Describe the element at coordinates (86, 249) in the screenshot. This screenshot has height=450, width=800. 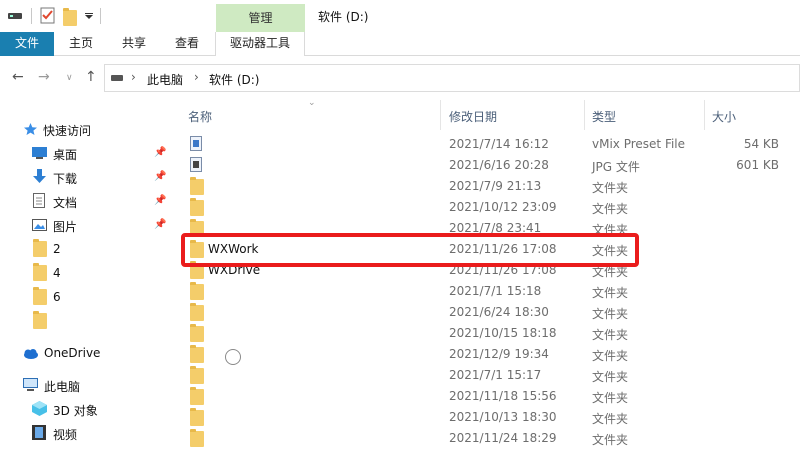
I see `sidebar-item-folder-2: 2` at that location.